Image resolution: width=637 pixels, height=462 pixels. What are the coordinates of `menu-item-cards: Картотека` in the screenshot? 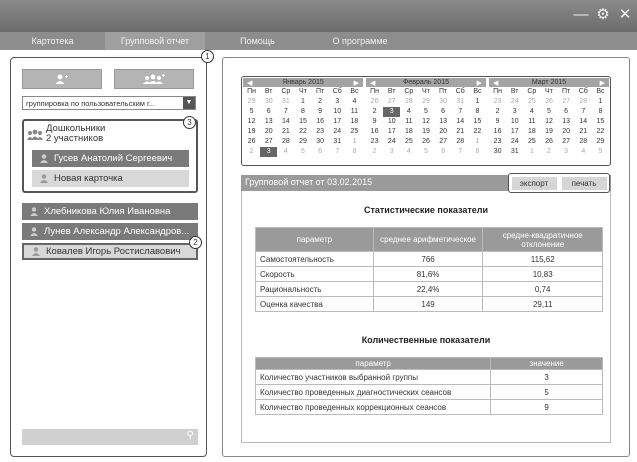 It's located at (52, 41).